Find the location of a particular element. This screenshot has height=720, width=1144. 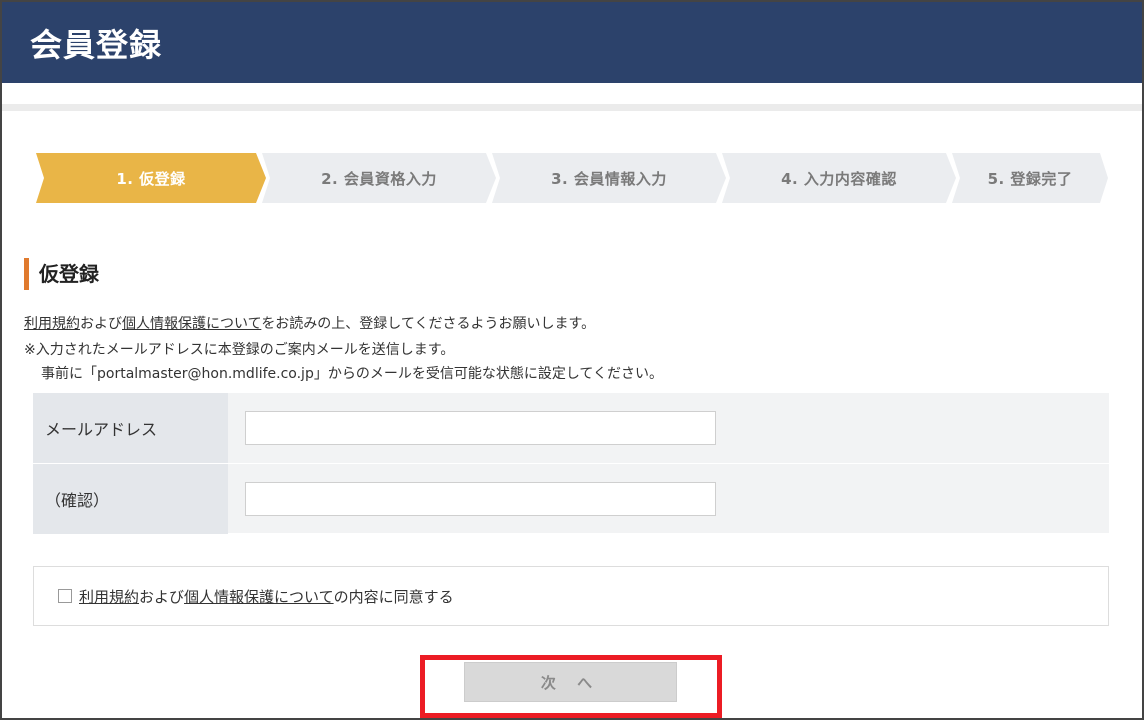

email-confirm-field is located at coordinates (480, 499).